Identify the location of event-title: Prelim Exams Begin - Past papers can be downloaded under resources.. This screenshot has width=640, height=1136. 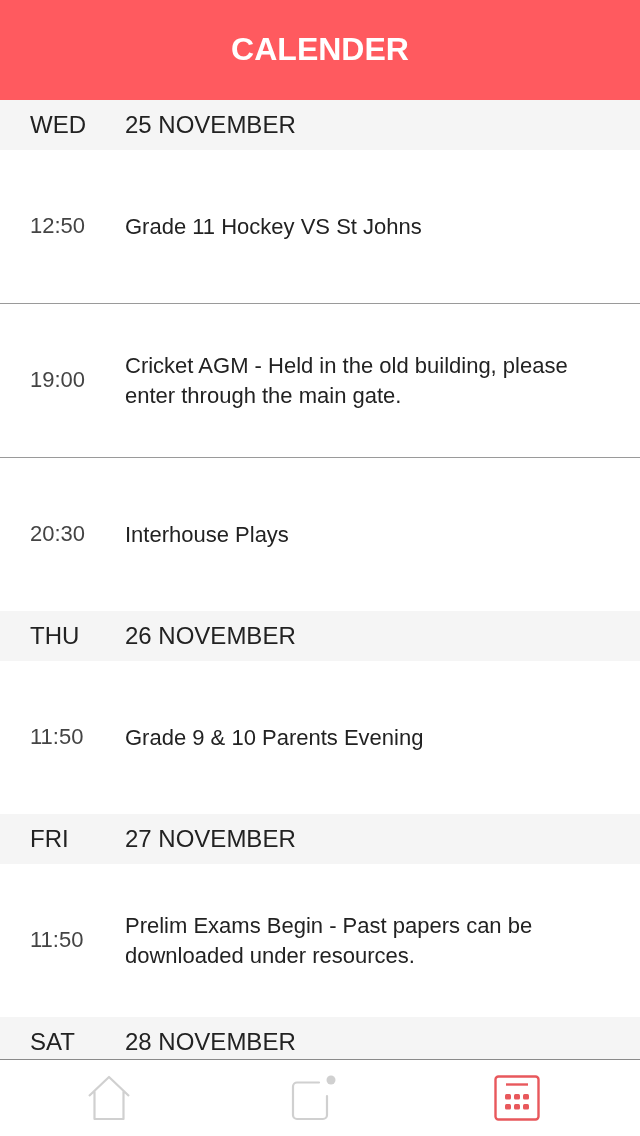
(329, 940).